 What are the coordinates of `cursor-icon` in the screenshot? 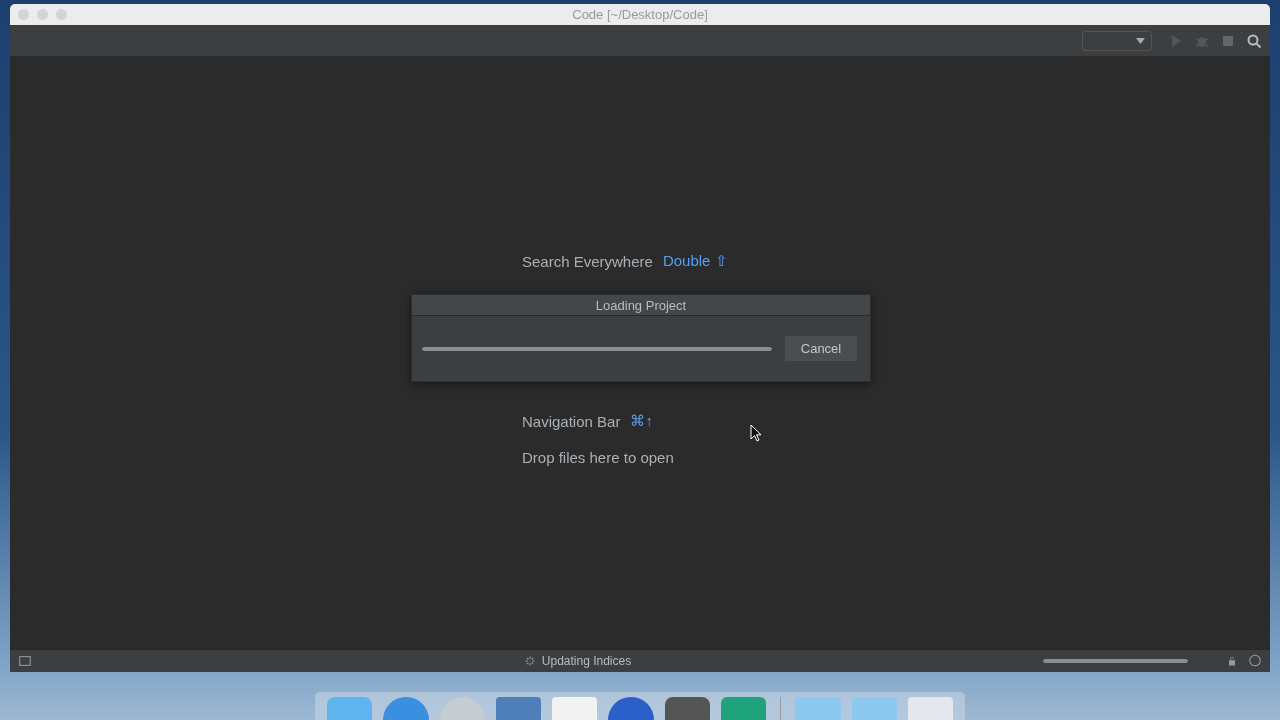 It's located at (756, 433).